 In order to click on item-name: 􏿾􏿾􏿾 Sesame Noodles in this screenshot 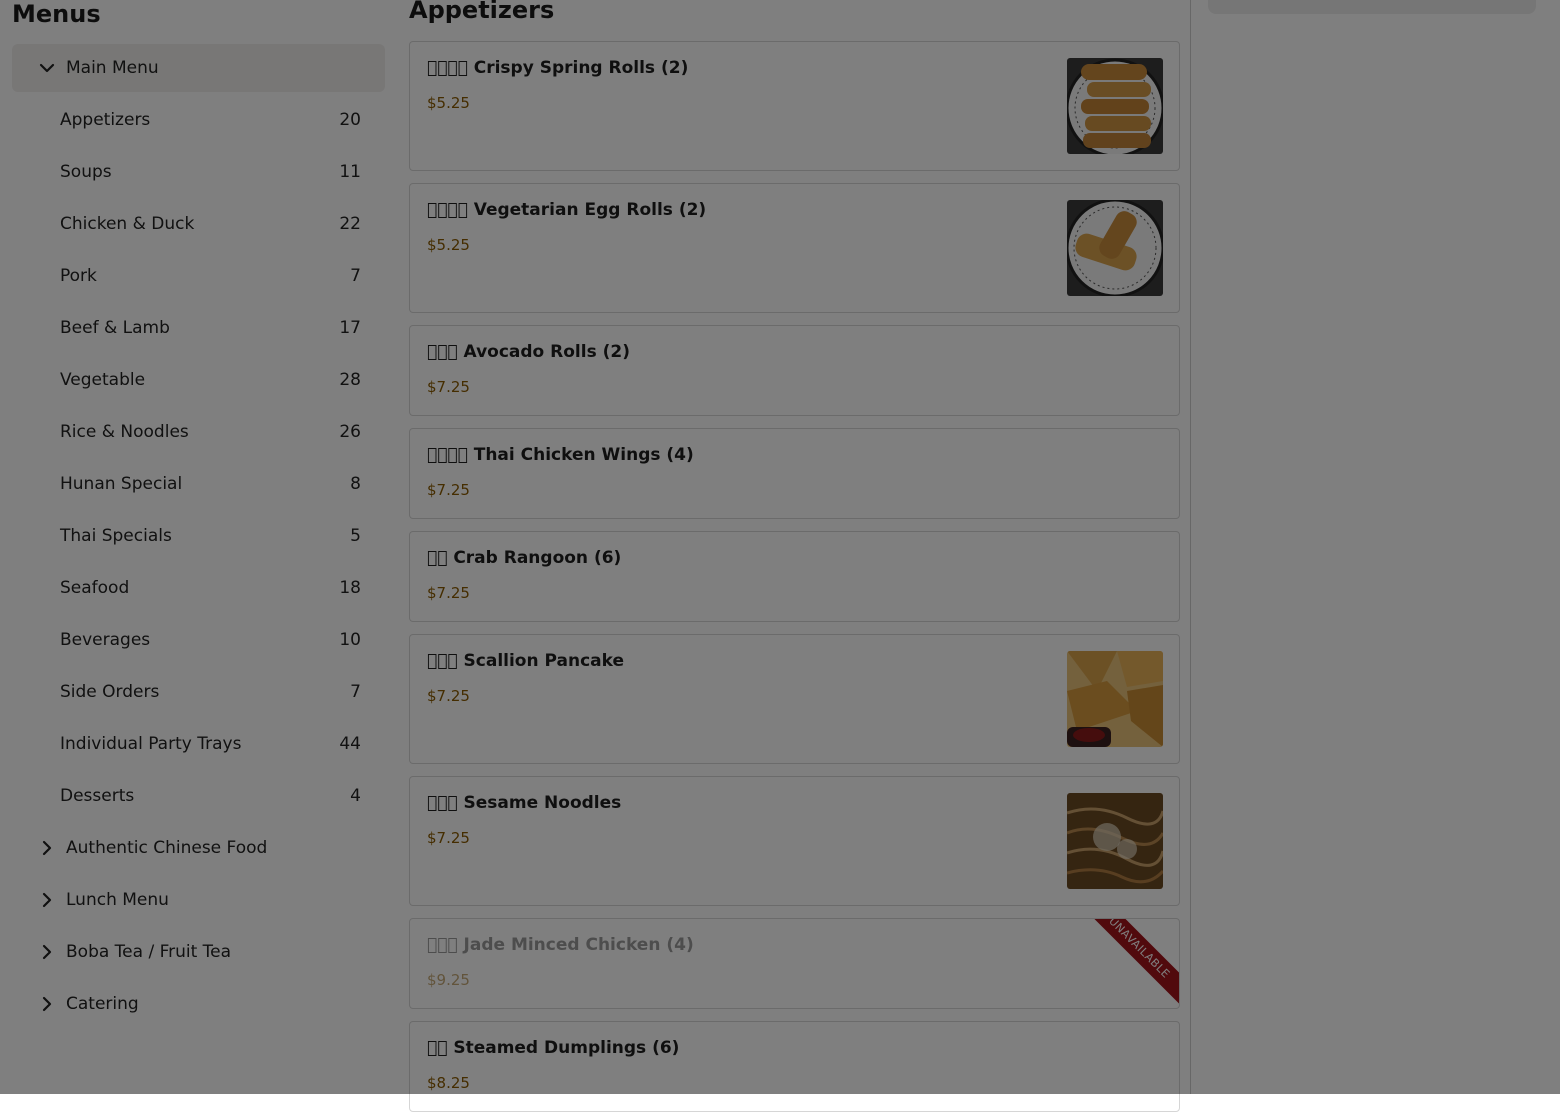, I will do `click(524, 803)`.